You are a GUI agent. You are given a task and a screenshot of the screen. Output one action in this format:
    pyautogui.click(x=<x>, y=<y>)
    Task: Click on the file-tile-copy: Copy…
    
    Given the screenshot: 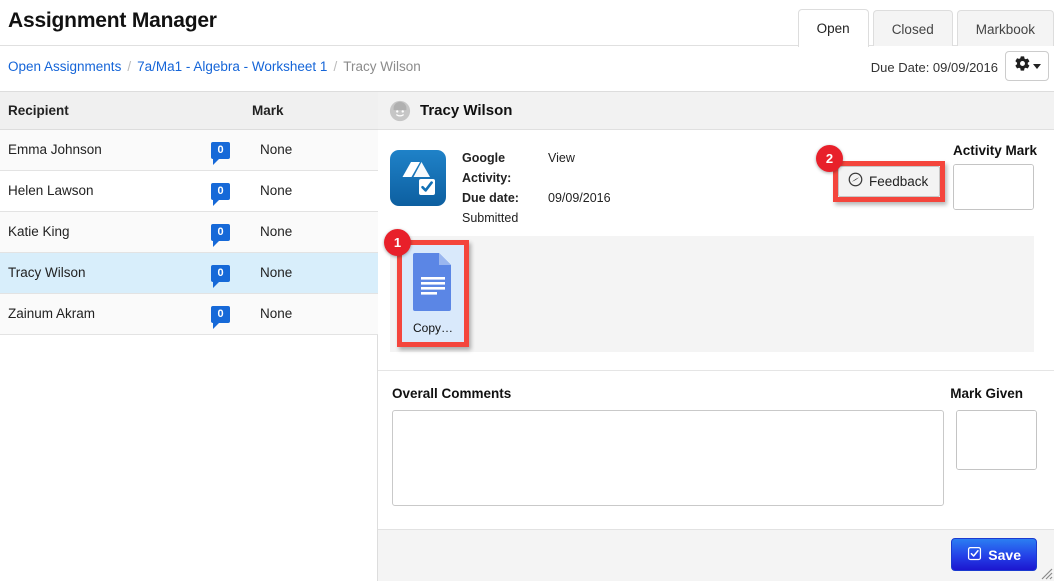 What is the action you would take?
    pyautogui.click(x=433, y=293)
    